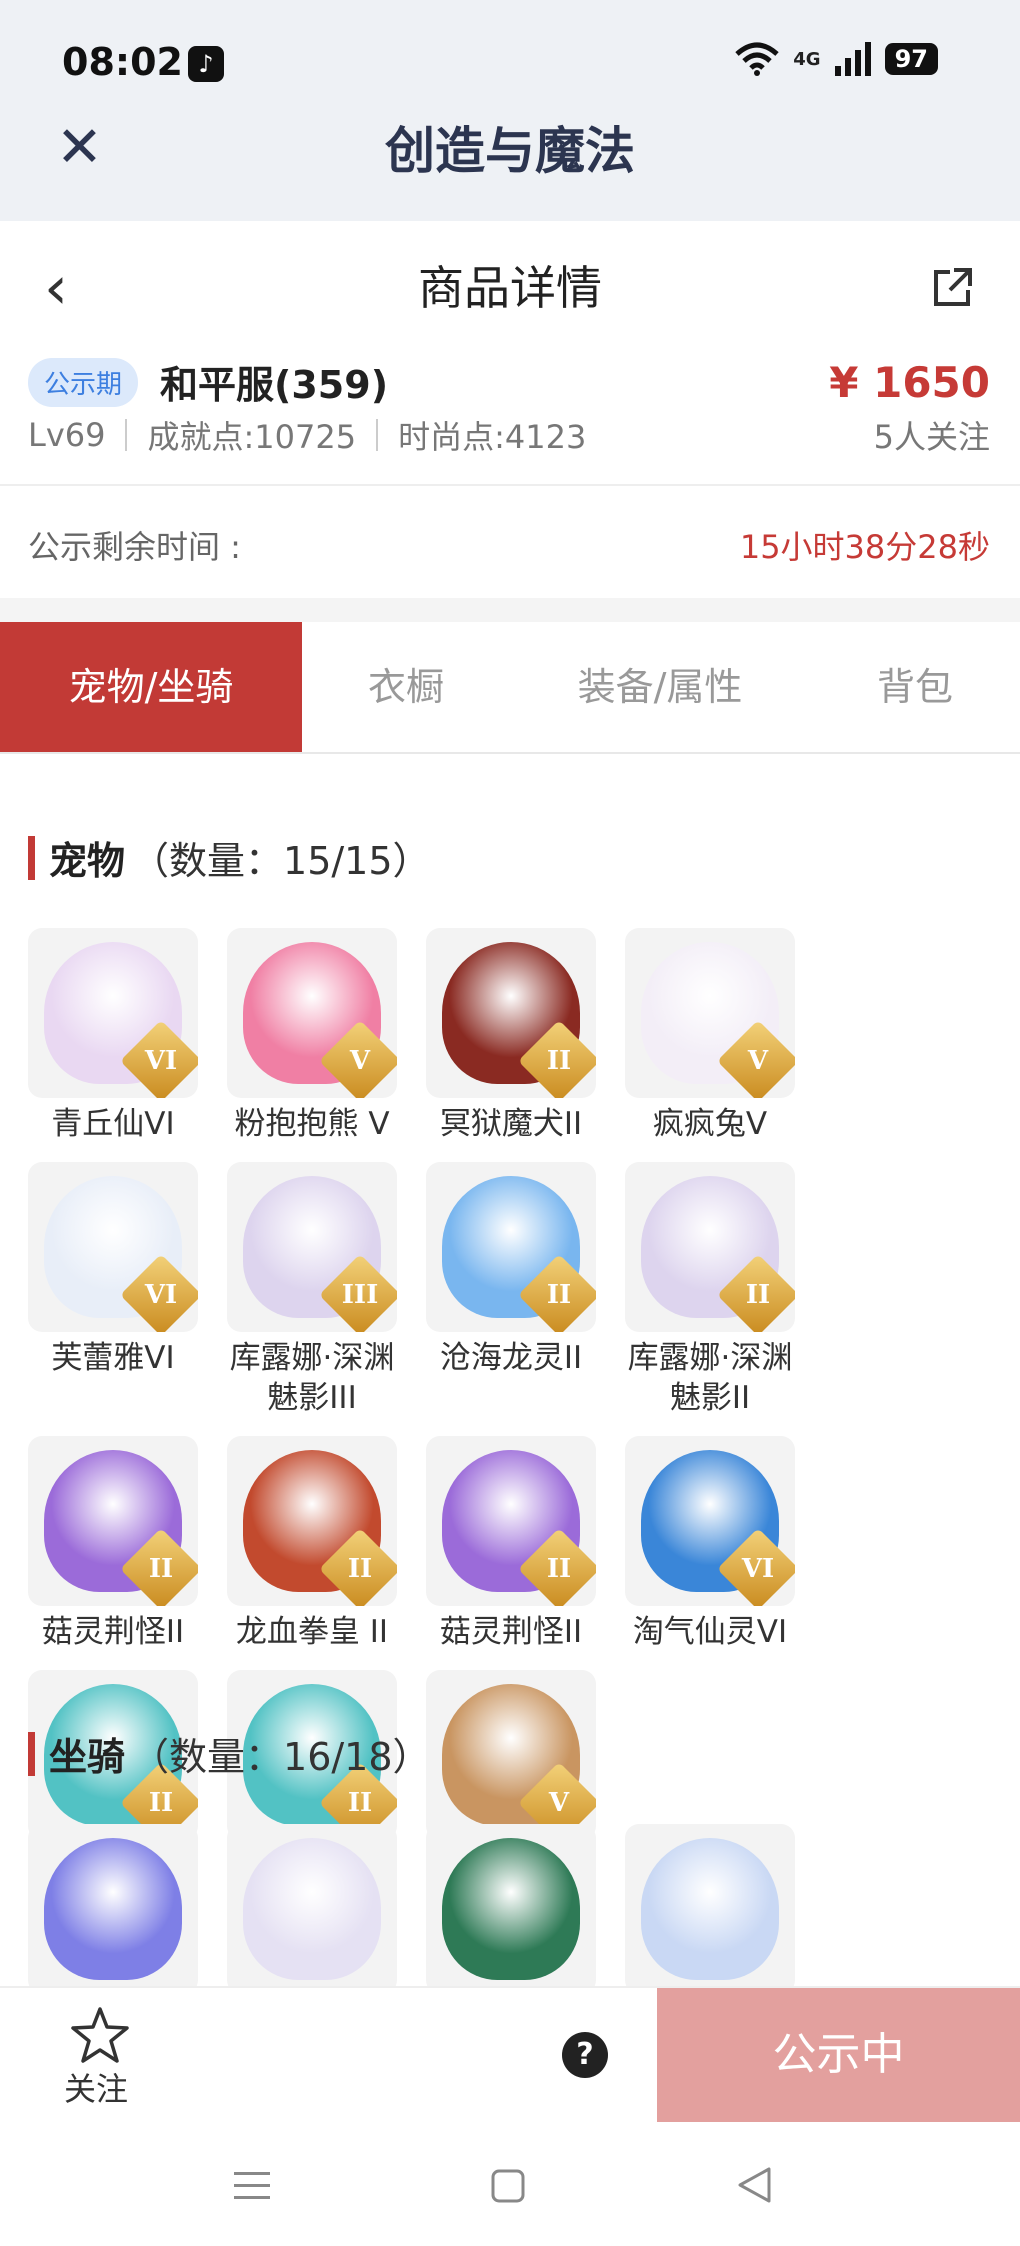  Describe the element at coordinates (67, 435) in the screenshot. I see `level: Lv69` at that location.